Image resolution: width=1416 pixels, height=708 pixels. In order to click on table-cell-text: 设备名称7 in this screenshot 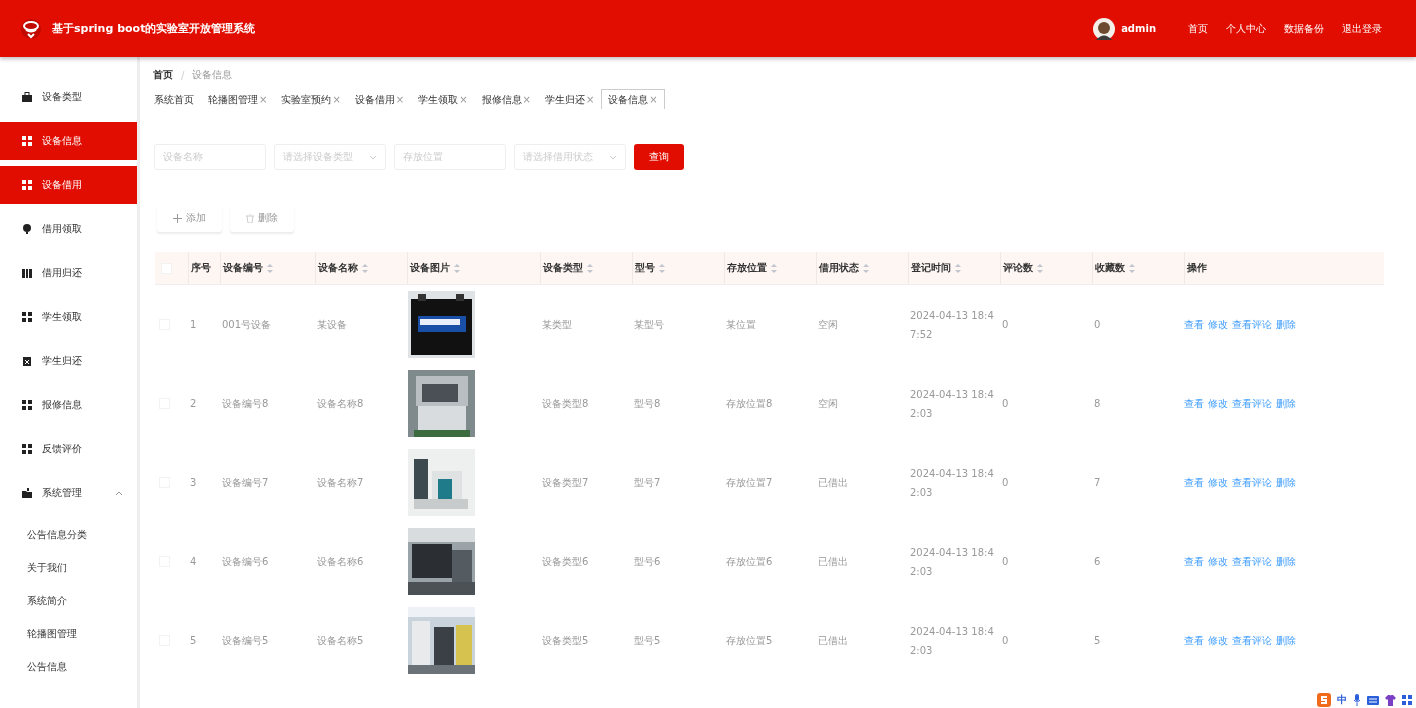, I will do `click(340, 483)`.